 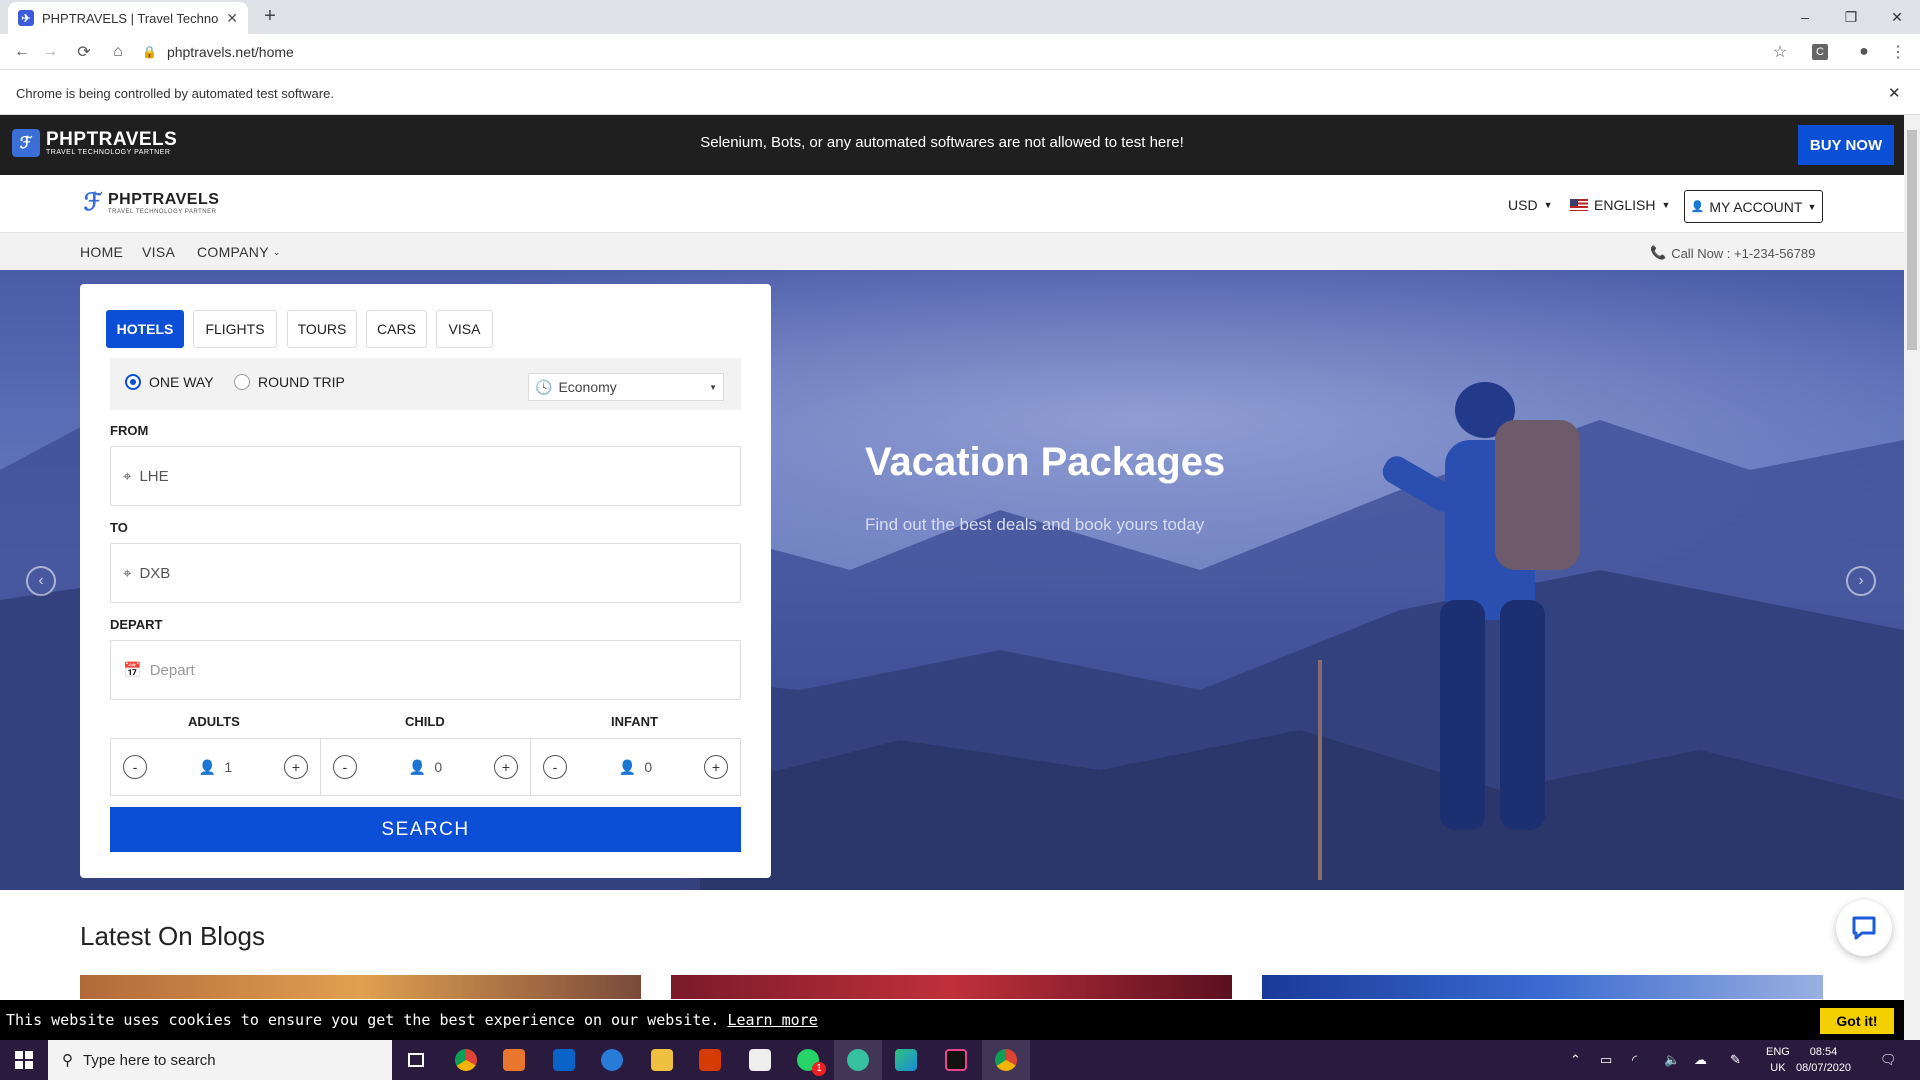 What do you see at coordinates (466, 1060) in the screenshot?
I see `chrome-app-icon` at bounding box center [466, 1060].